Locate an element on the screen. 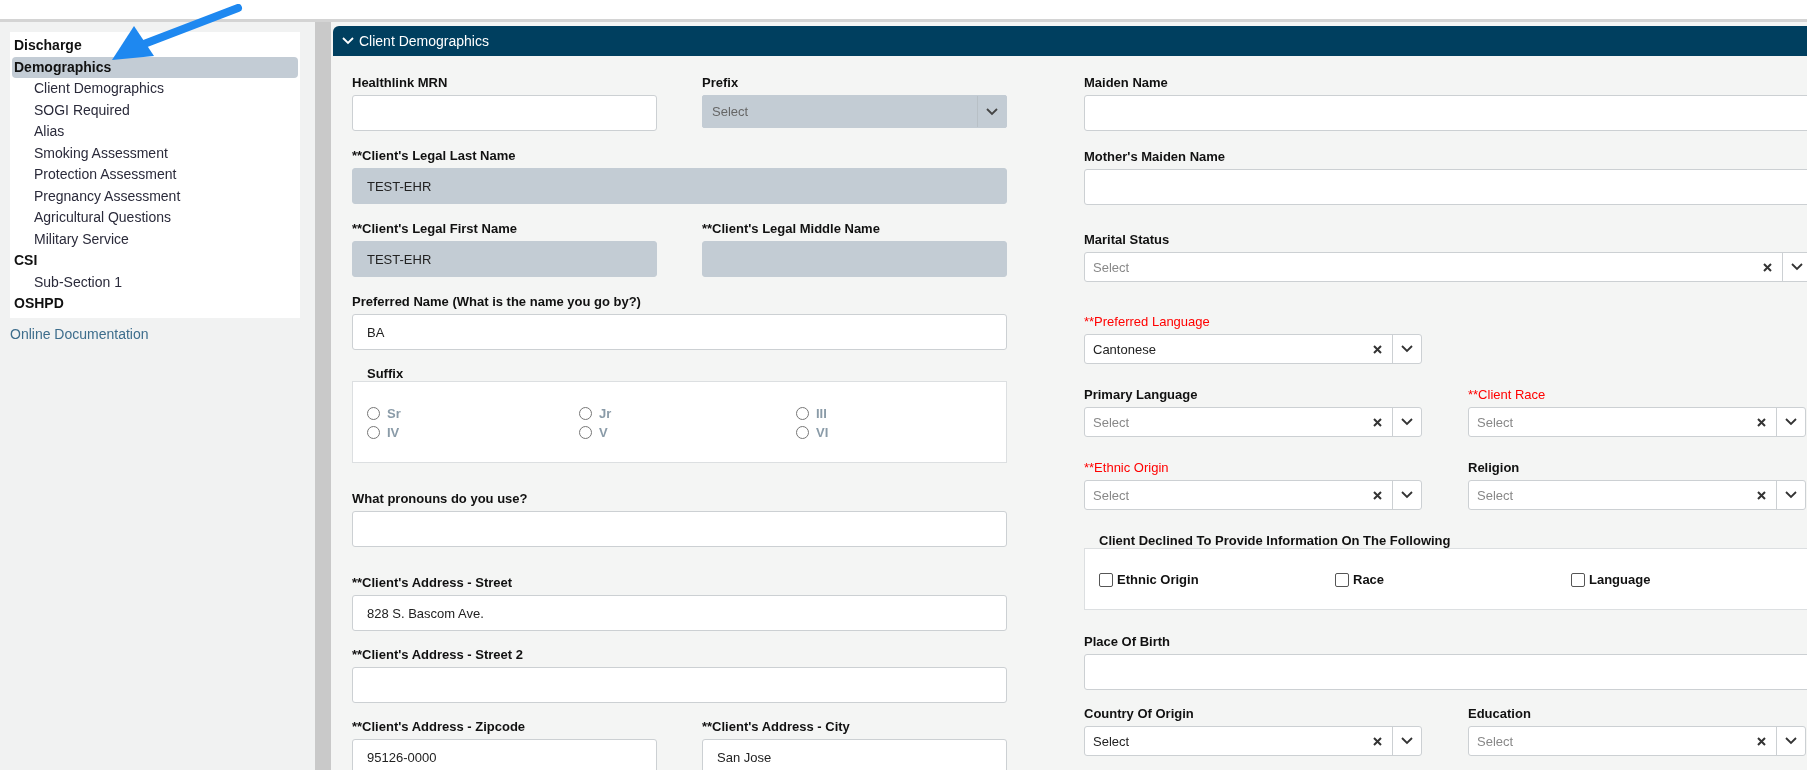 The height and width of the screenshot is (770, 1807). text-field: 828 S. Bascom Ave. is located at coordinates (679, 613).